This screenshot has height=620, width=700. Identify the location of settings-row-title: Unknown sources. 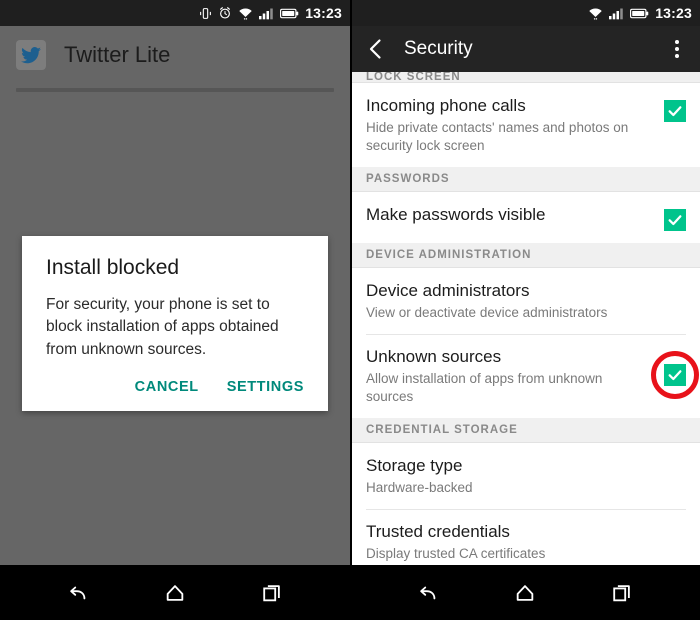
(434, 356).